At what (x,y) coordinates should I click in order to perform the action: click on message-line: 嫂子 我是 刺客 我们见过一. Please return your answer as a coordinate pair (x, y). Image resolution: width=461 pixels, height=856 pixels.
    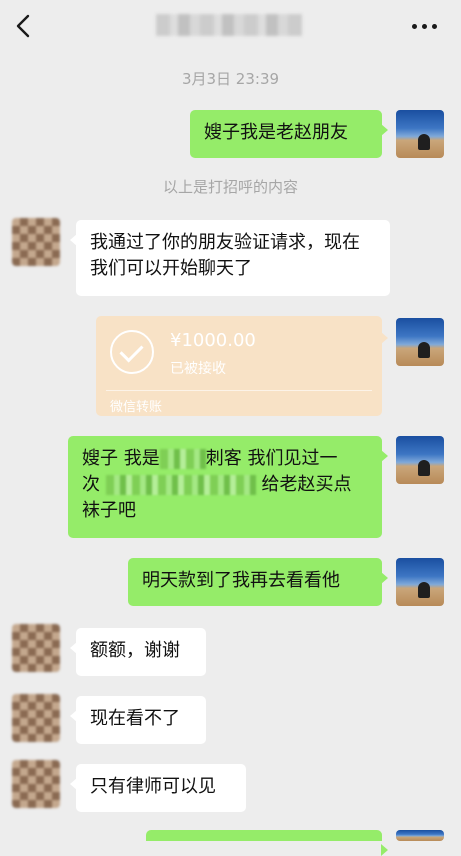
    Looking at the image, I should click on (225, 459).